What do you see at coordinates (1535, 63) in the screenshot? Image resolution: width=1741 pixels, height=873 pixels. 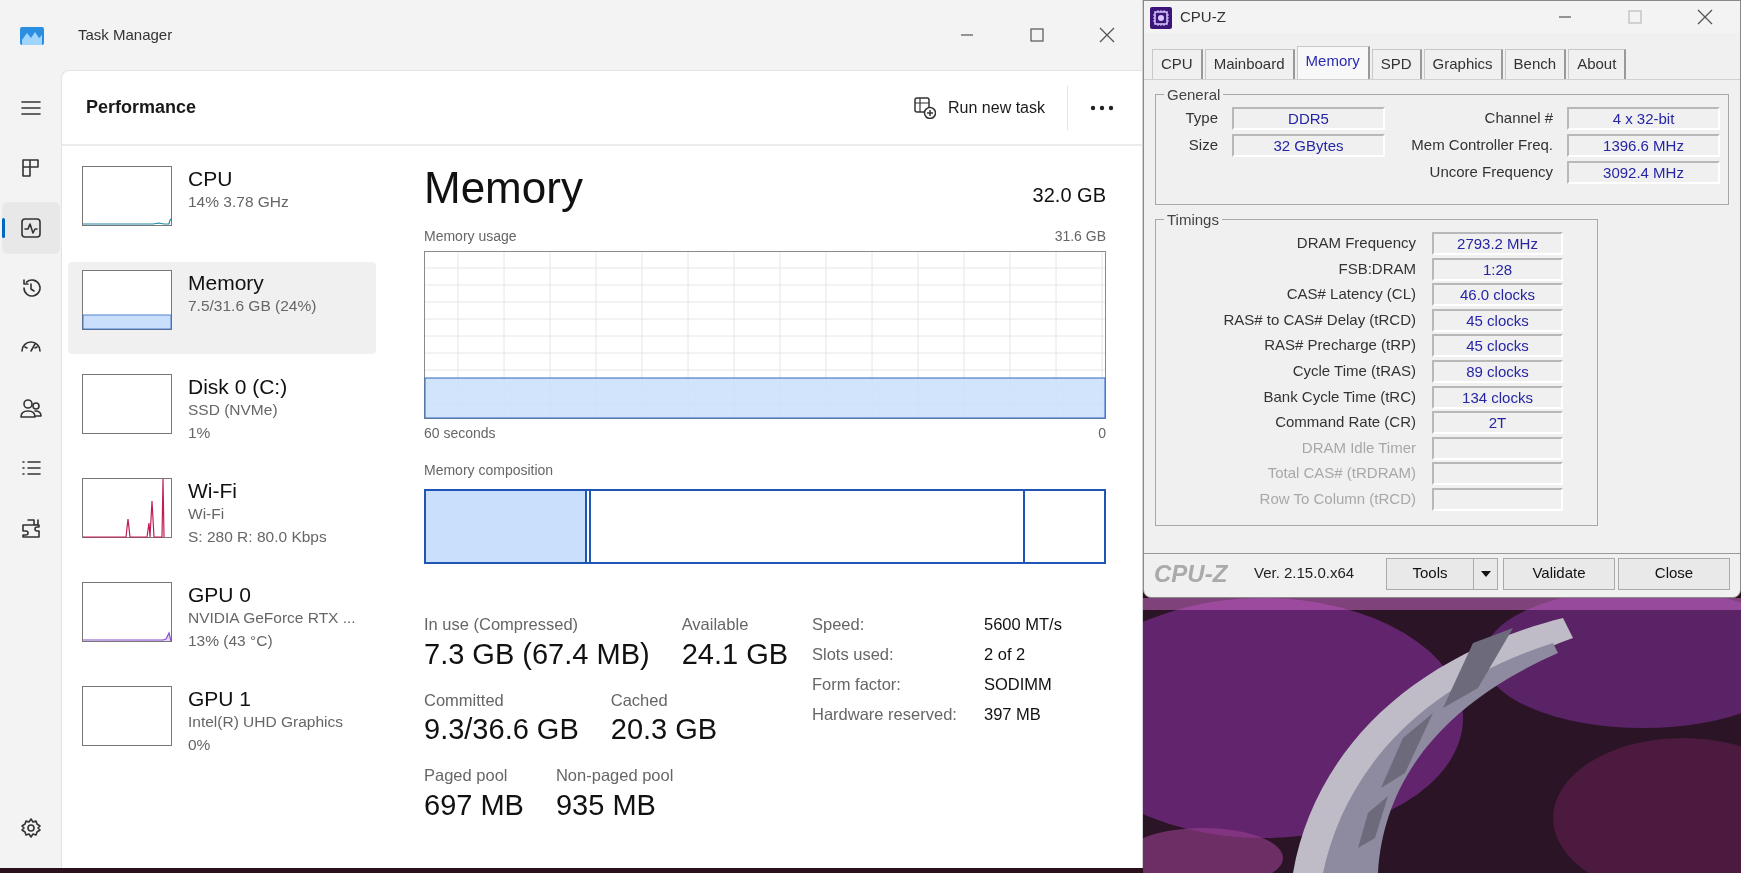 I see `tab: Bench` at bounding box center [1535, 63].